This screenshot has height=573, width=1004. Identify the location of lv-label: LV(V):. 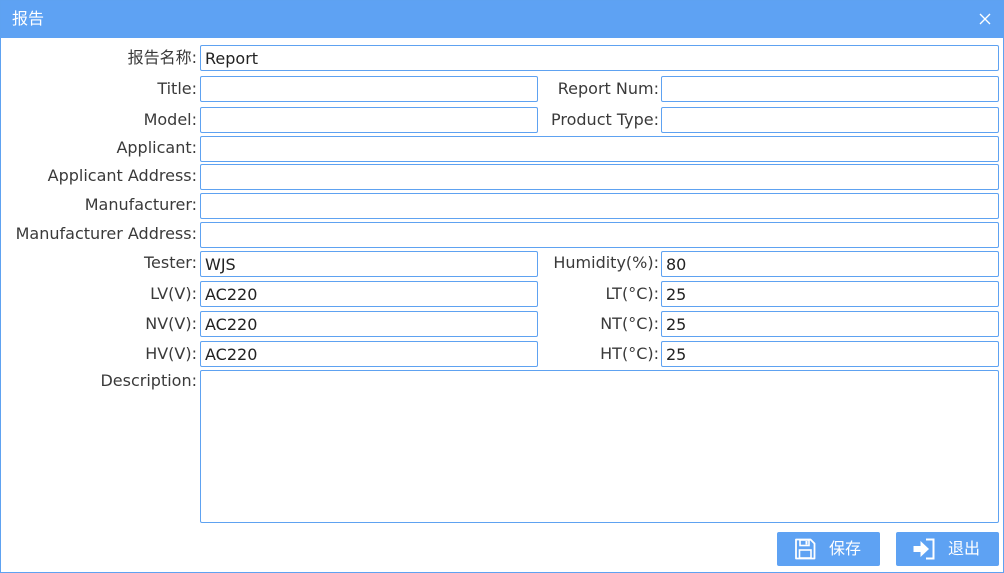
(173, 293).